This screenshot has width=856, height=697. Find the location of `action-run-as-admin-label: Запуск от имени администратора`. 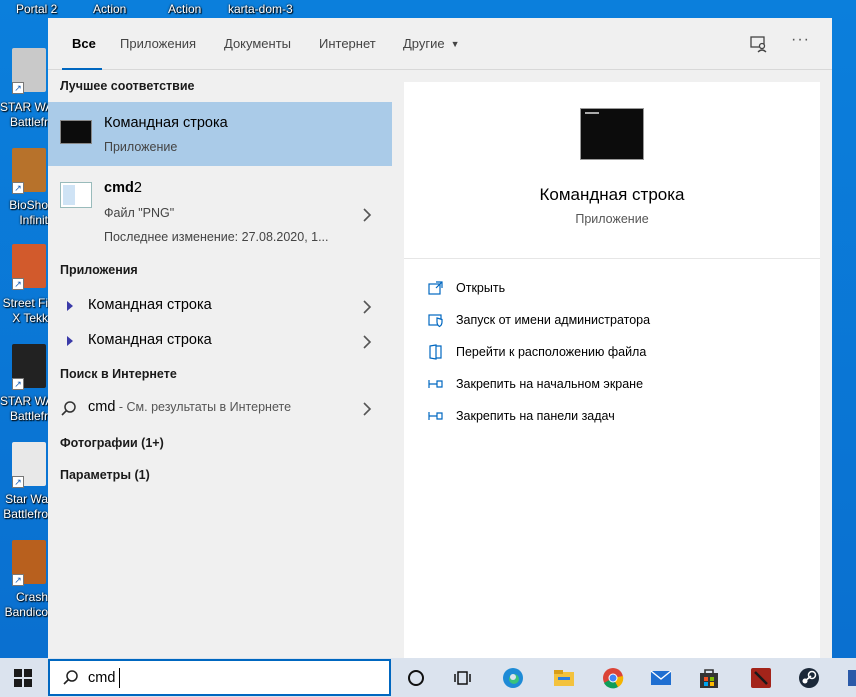

action-run-as-admin-label: Запуск от имени администратора is located at coordinates (553, 320).